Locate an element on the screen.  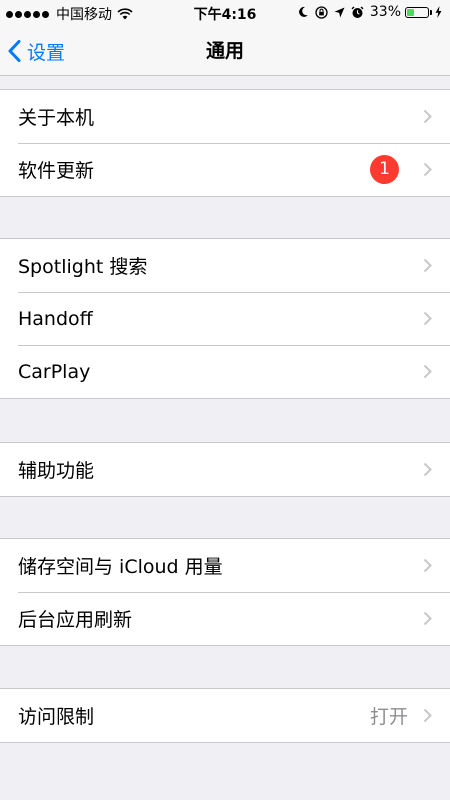
chevron-left-icon is located at coordinates (14, 51).